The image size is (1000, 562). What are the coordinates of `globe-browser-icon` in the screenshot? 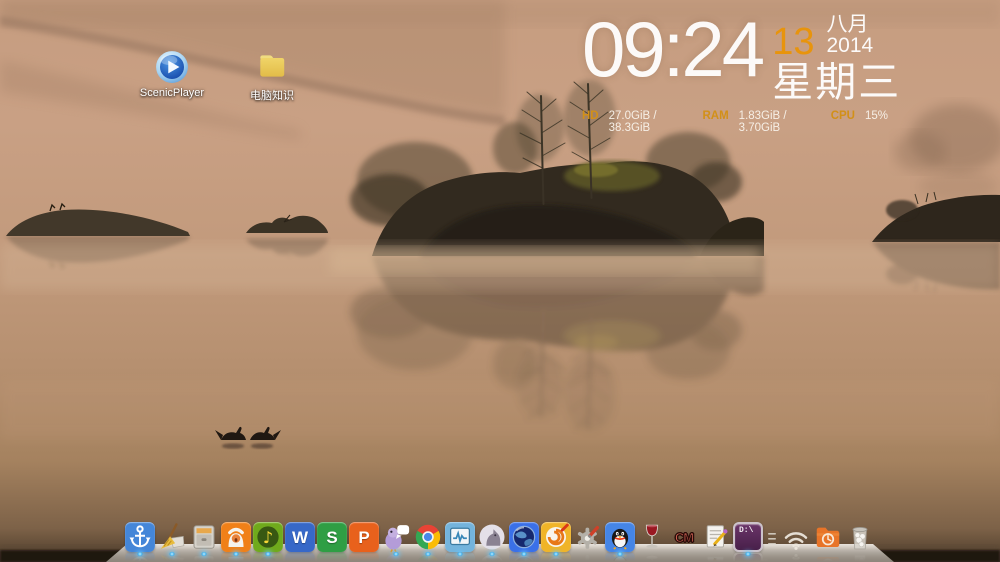 It's located at (524, 537).